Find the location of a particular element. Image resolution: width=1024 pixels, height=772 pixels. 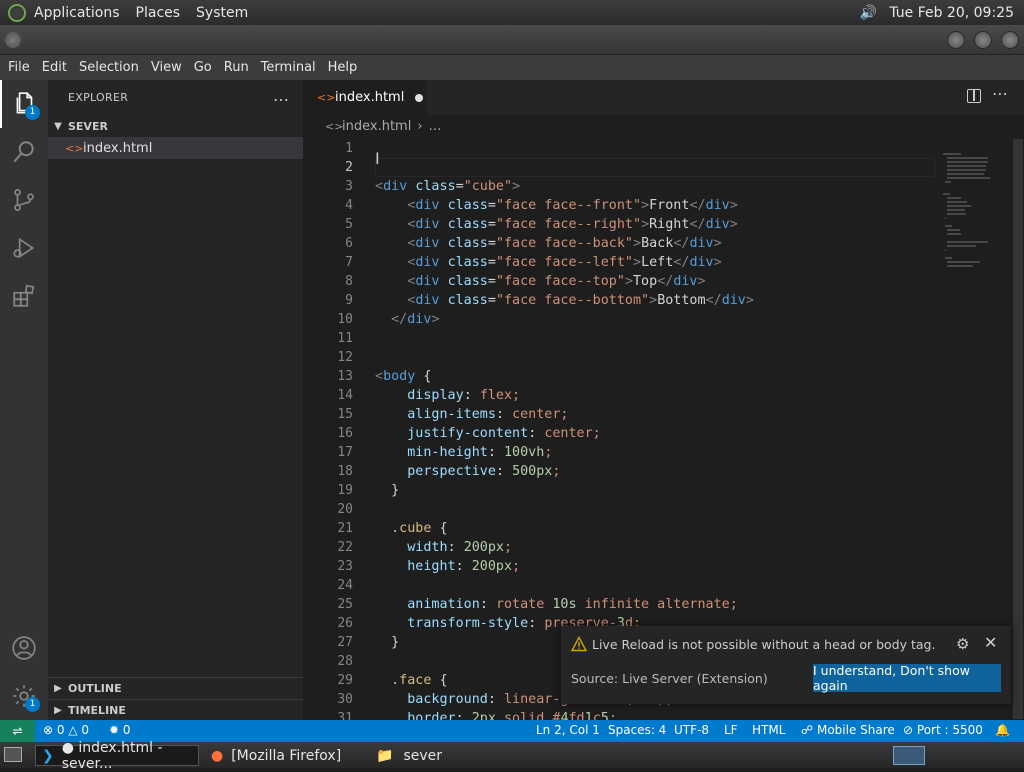

minimap is located at coordinates (974, 222).